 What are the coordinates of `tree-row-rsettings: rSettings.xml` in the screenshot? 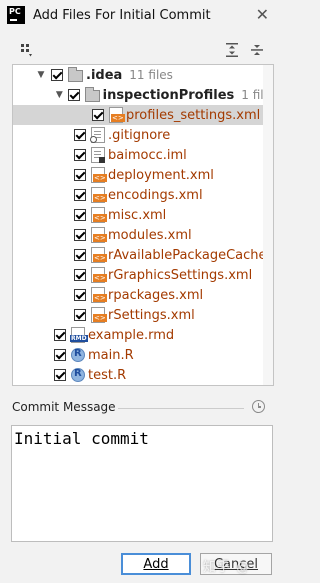 It's located at (142, 315).